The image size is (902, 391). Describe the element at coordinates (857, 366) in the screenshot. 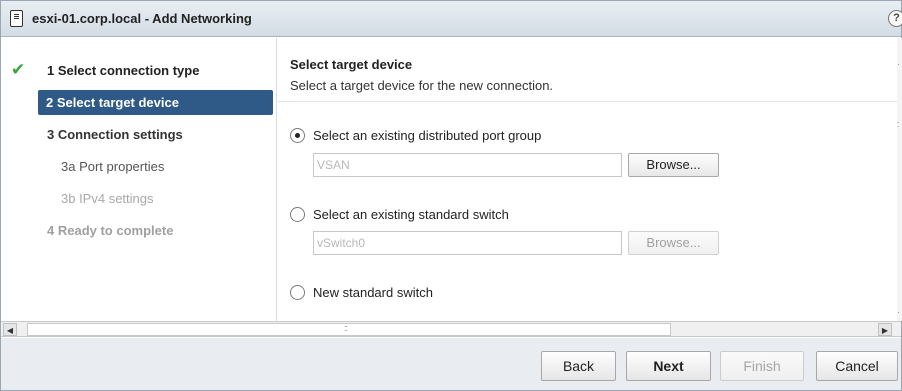

I see `cancel-button: Cancel` at that location.